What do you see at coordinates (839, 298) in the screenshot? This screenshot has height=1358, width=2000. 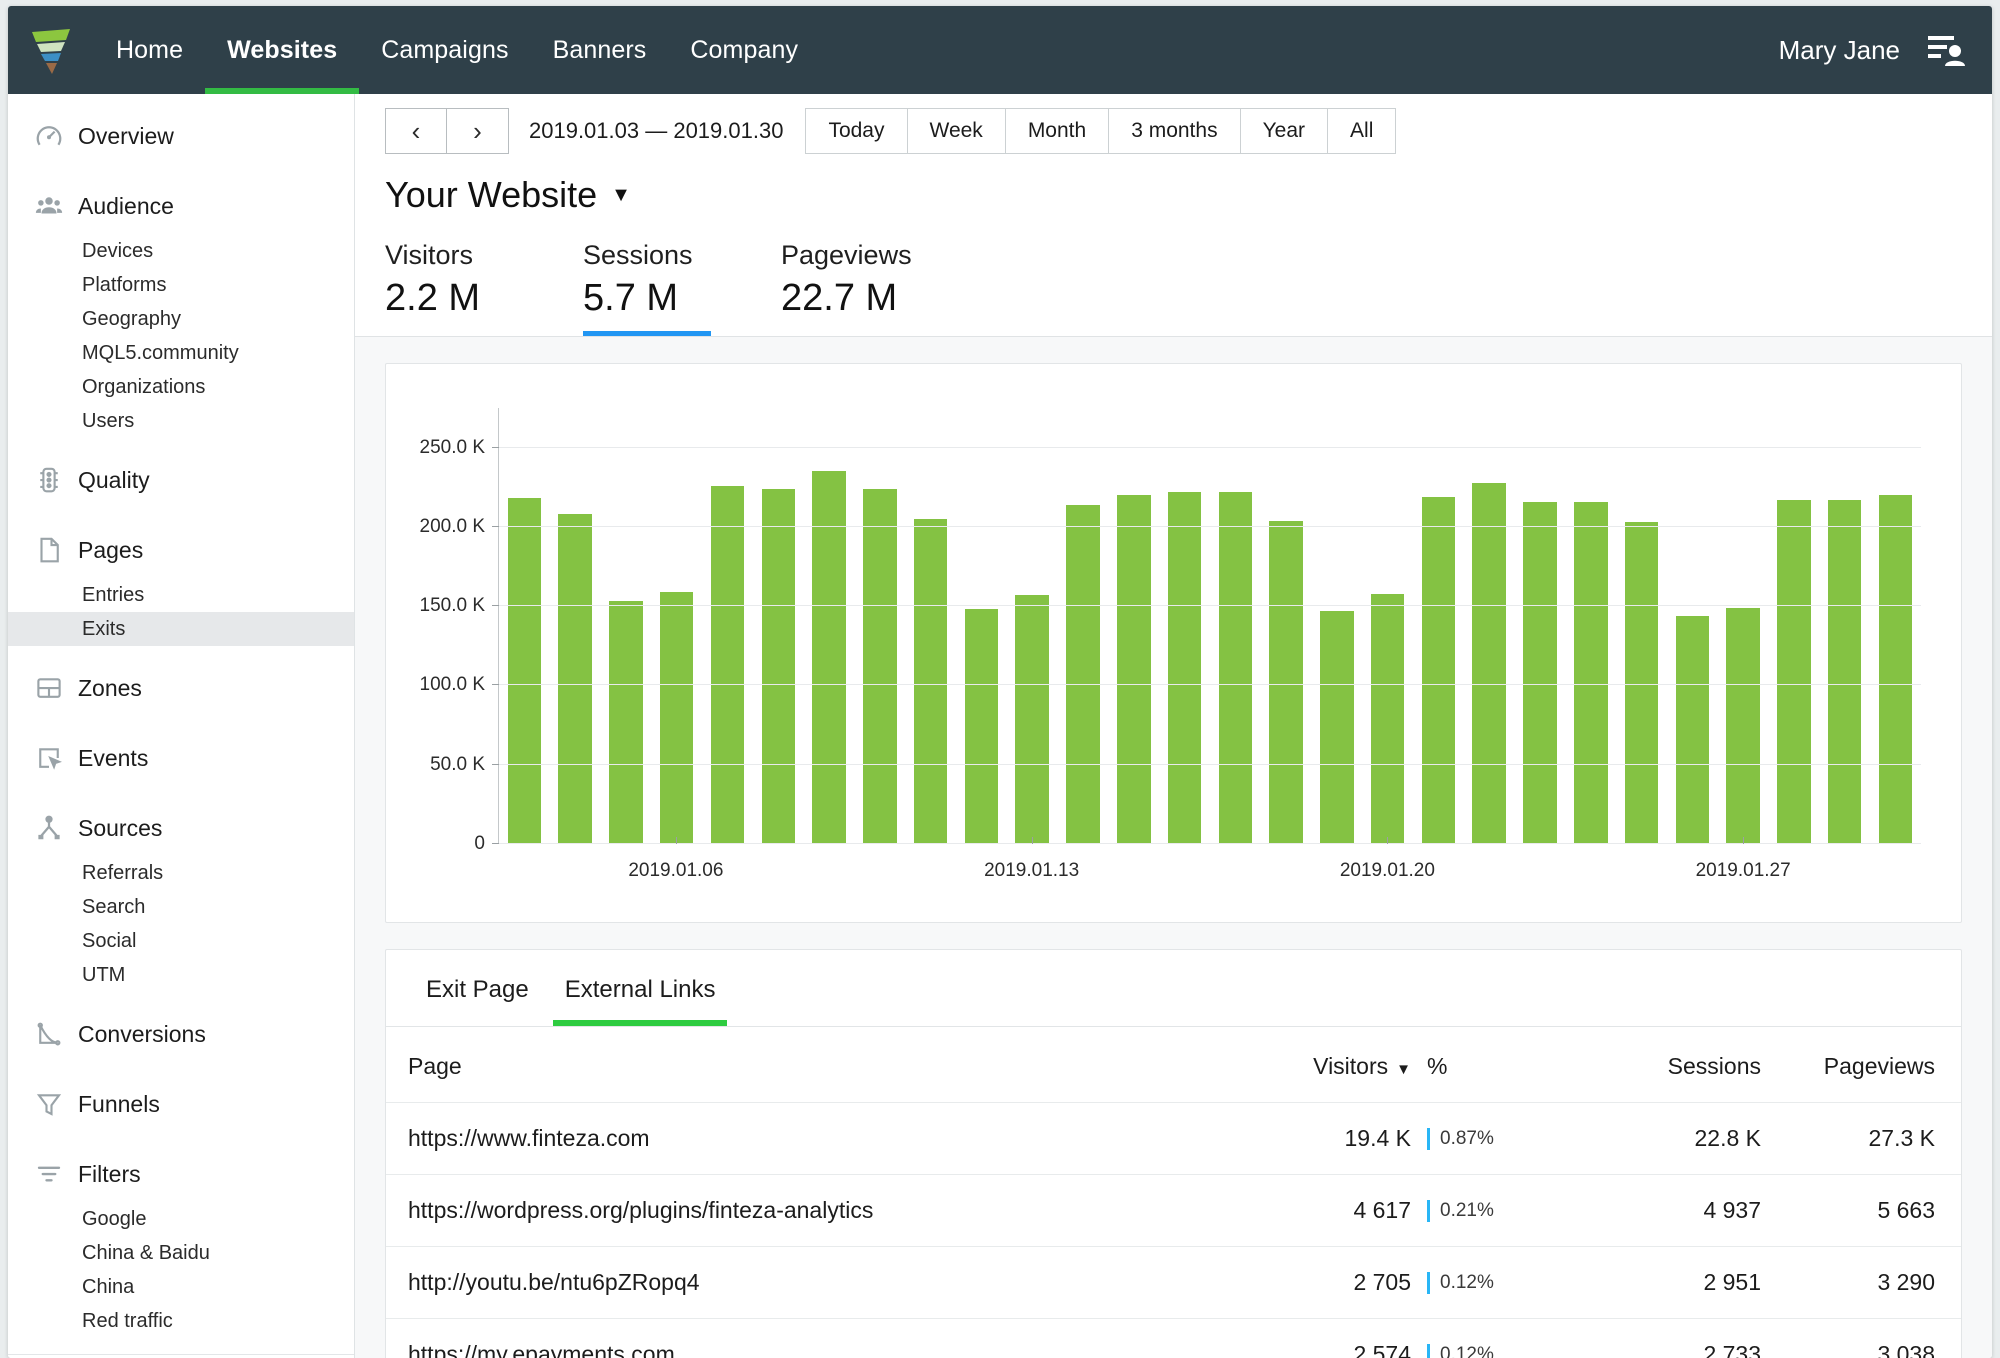 I see `metric-value: 22.7 M` at bounding box center [839, 298].